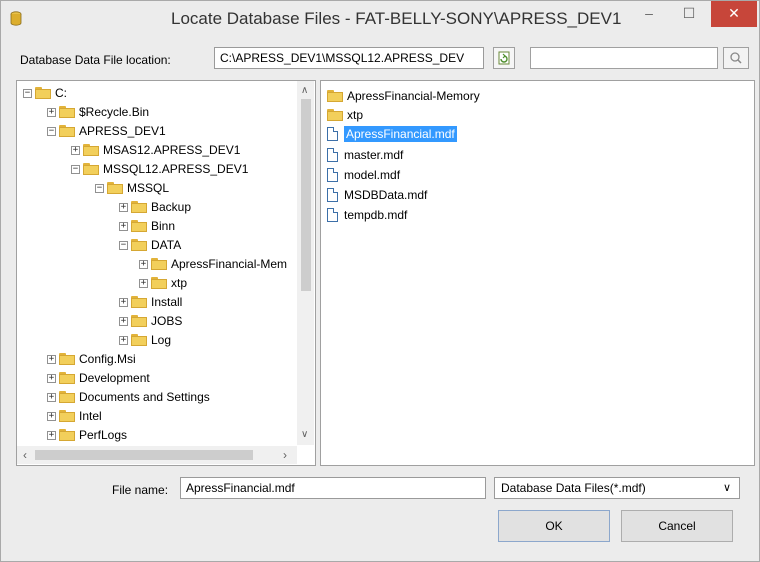 The image size is (760, 562). I want to click on list-item: MSDBData.mdf, so click(377, 195).